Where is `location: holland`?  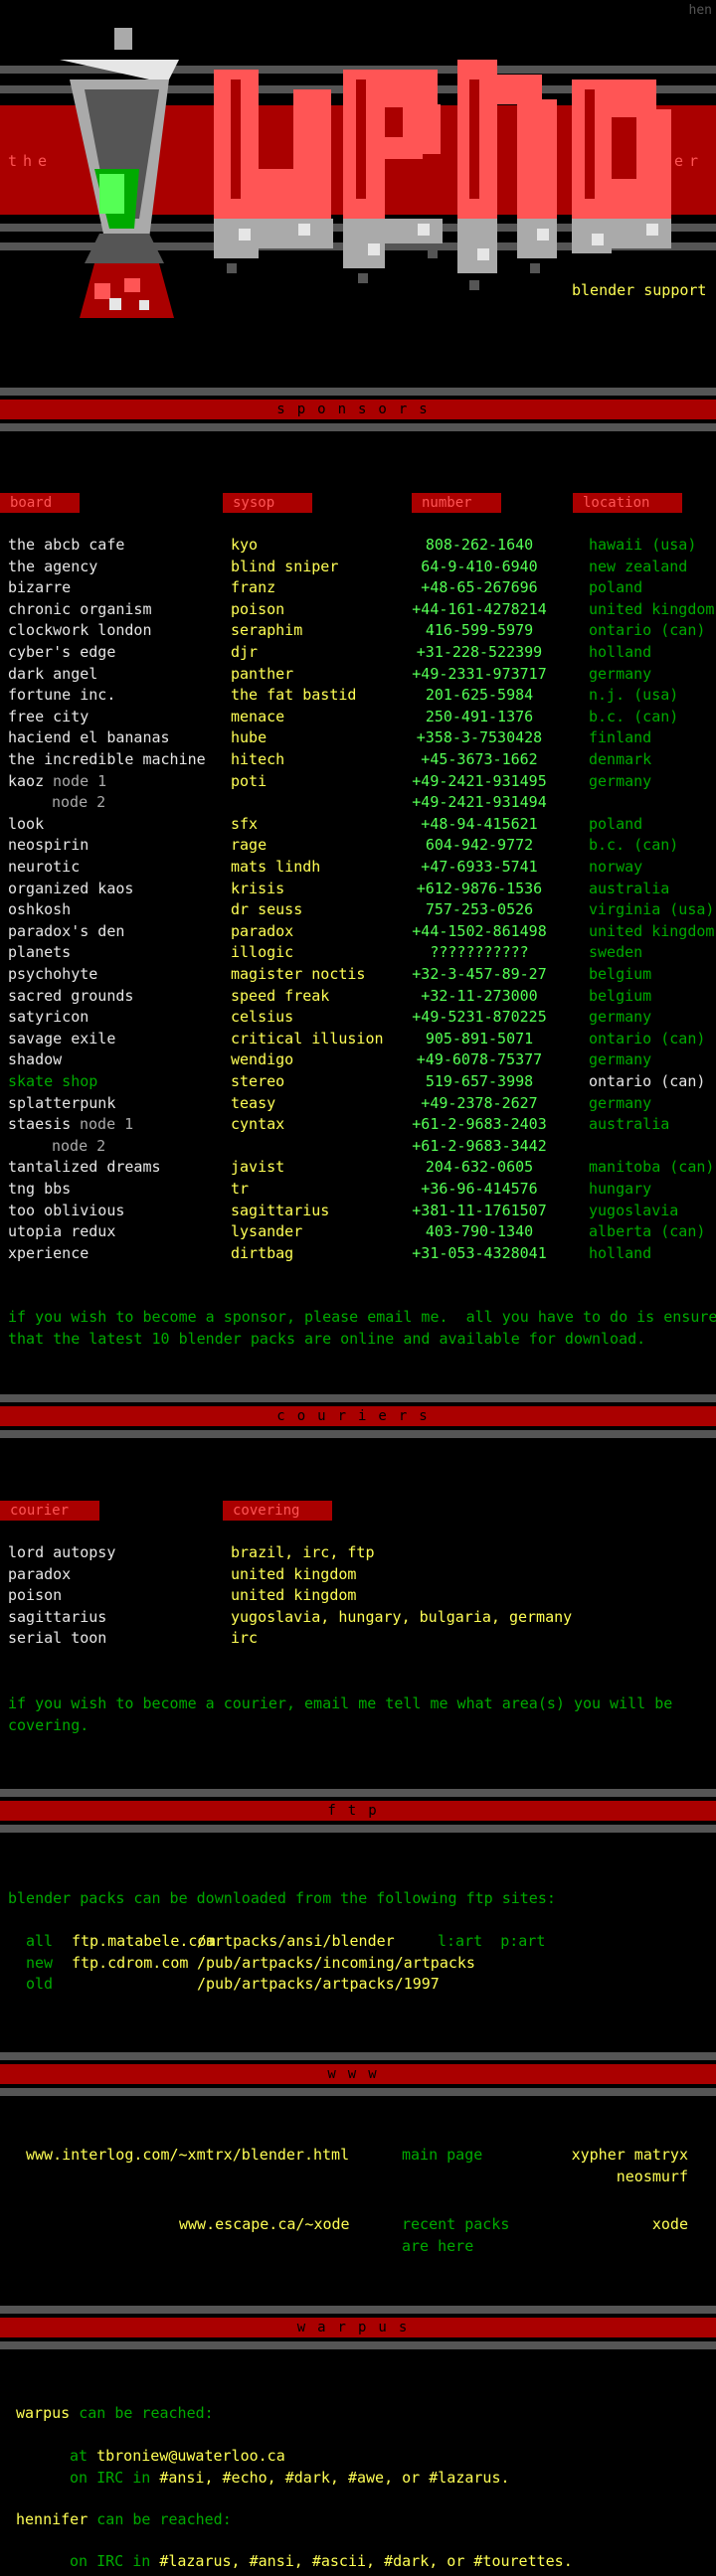 location: holland is located at coordinates (621, 652).